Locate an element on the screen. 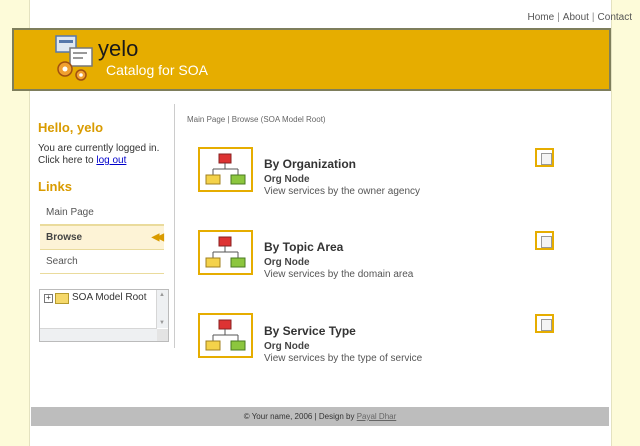 This screenshot has width=640, height=446. breadcrumb: Main Page | Browse (SOA Model Root) is located at coordinates (256, 119).